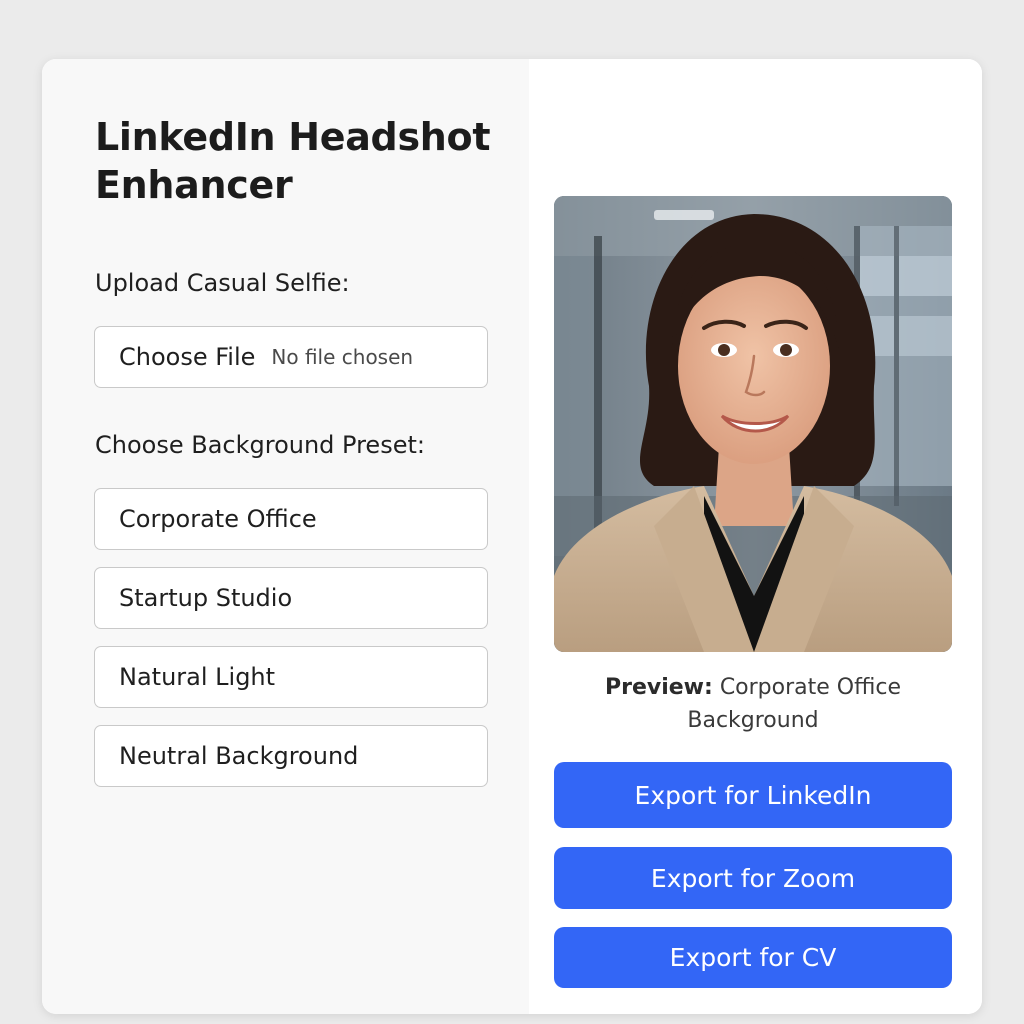  I want to click on export-linkedin-button: Export for LinkedIn, so click(753, 795).